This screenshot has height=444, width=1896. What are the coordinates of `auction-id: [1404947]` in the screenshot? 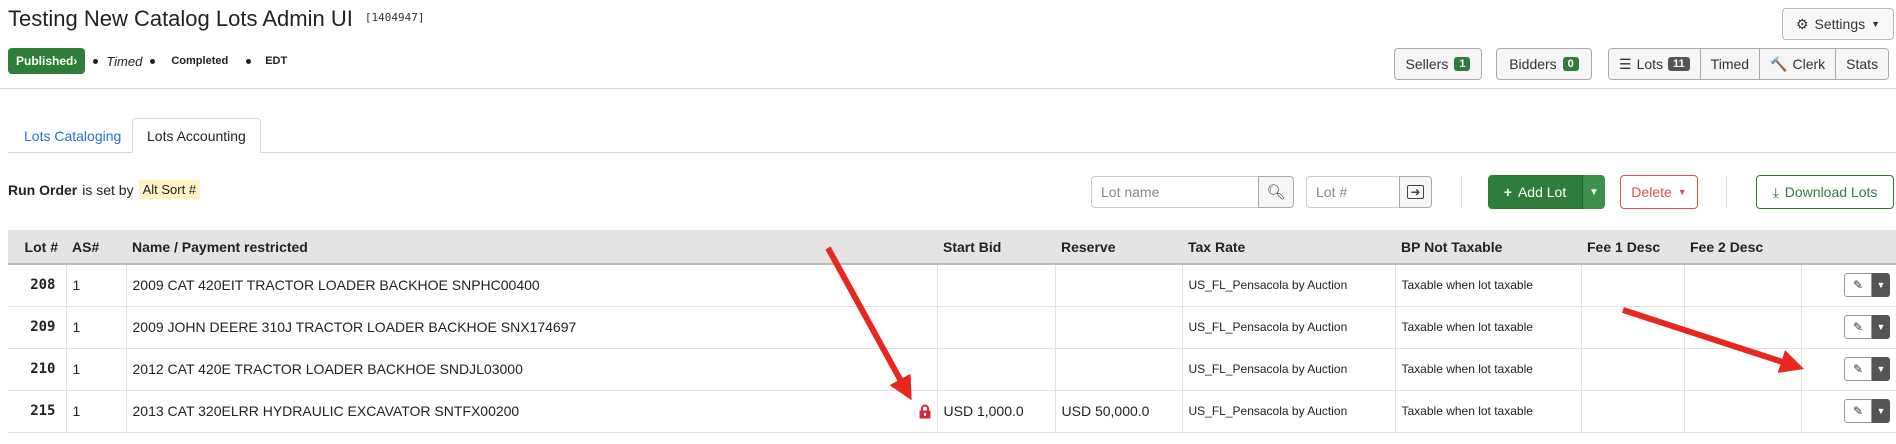 It's located at (394, 17).